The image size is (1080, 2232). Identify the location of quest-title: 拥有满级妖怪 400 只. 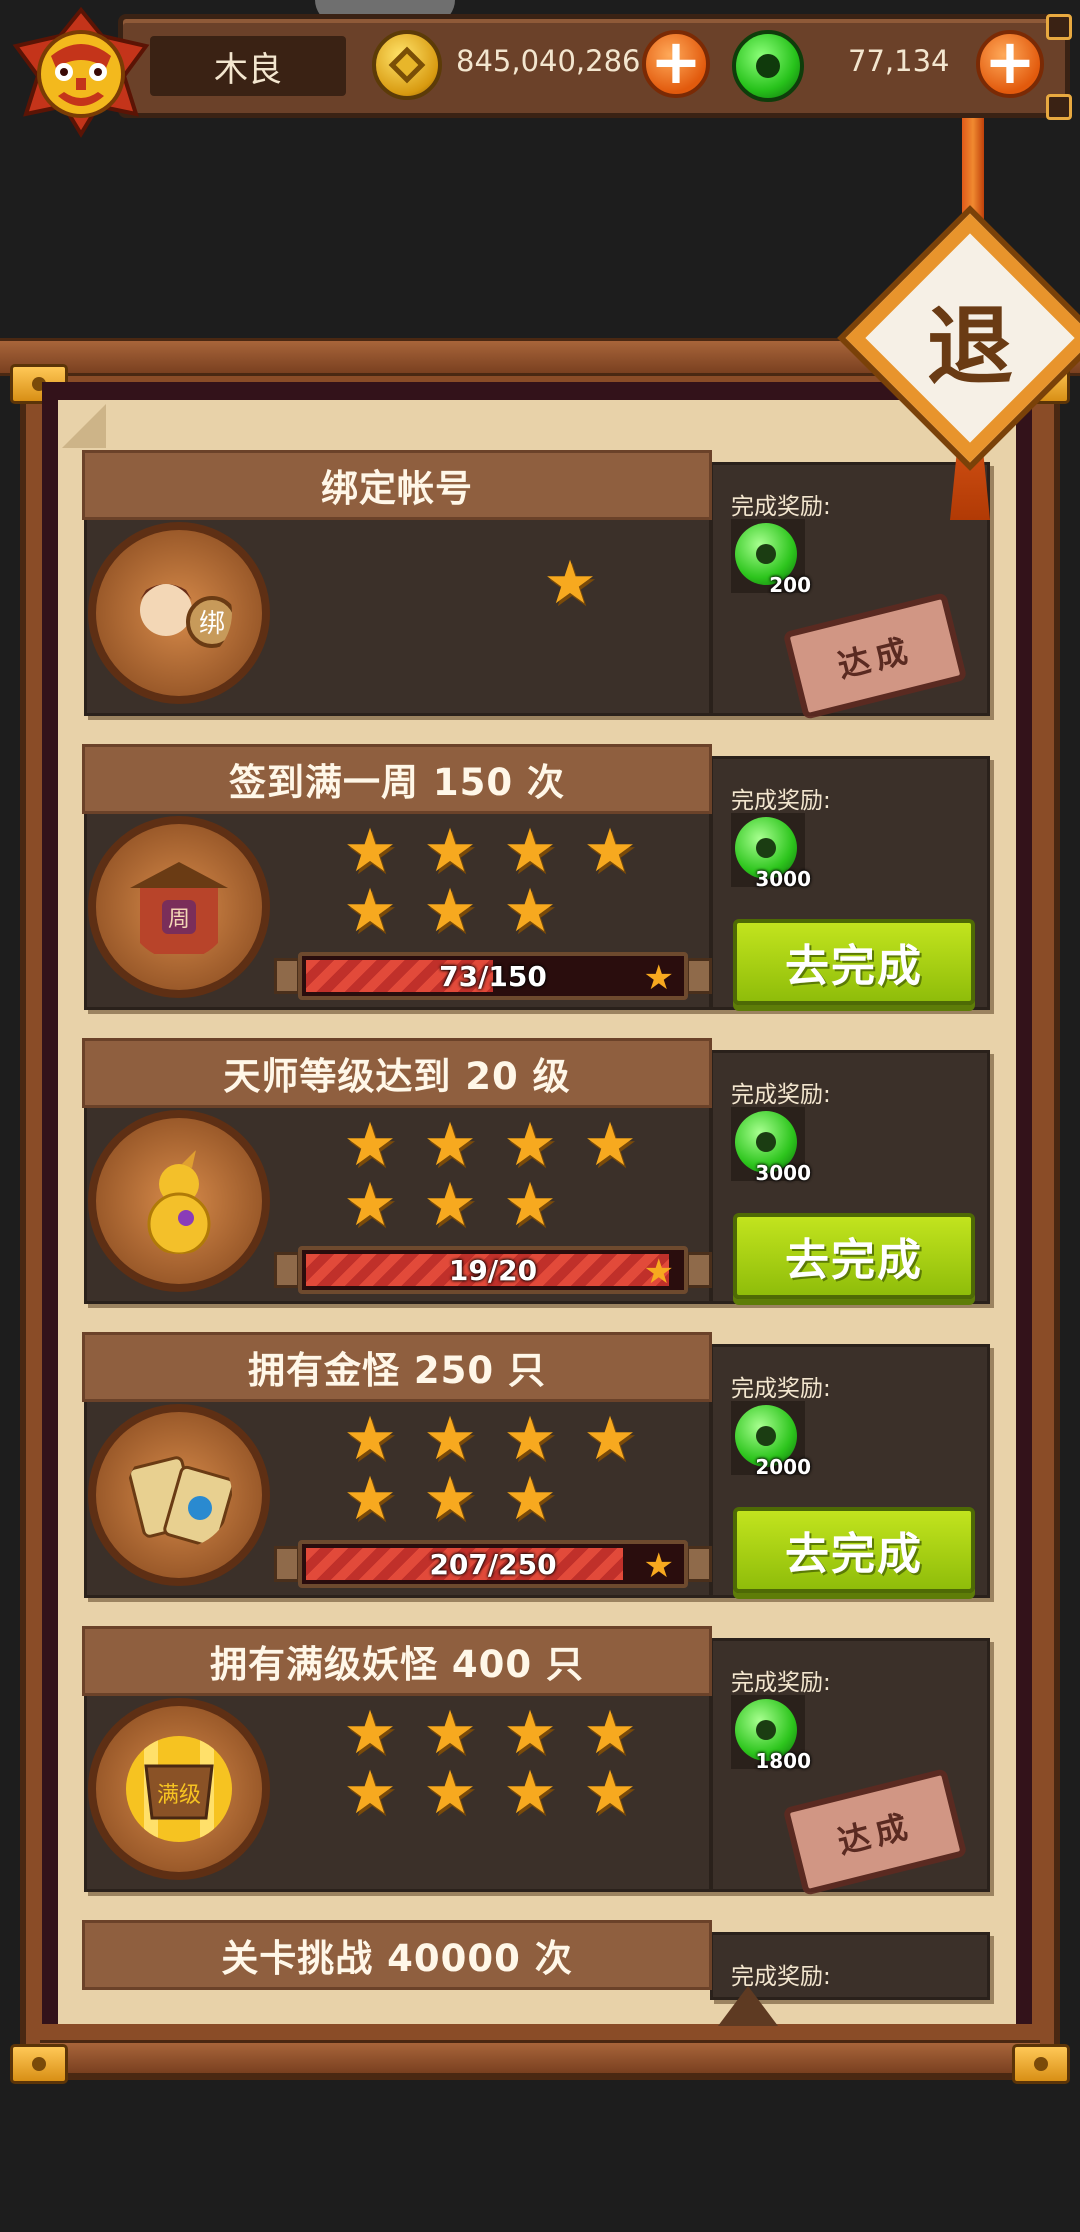
(397, 1661).